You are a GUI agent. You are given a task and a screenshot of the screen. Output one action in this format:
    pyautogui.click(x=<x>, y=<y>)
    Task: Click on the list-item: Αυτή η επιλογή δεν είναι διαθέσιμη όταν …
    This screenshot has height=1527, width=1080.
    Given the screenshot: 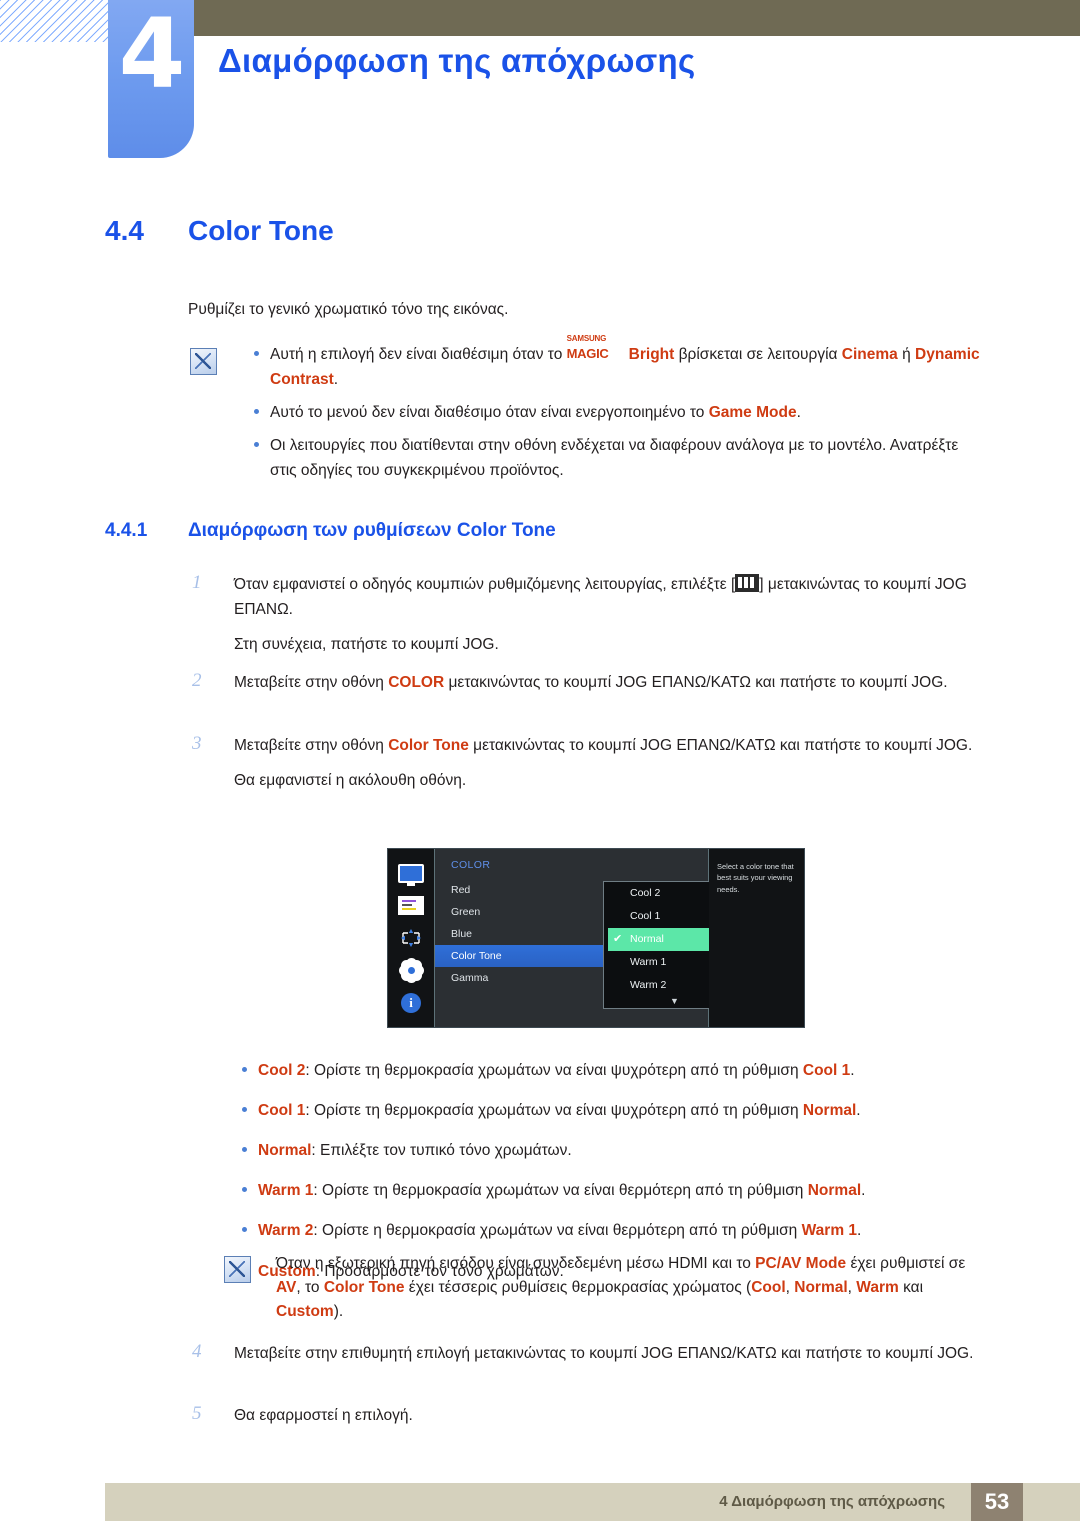 What is the action you would take?
    pyautogui.click(x=616, y=363)
    